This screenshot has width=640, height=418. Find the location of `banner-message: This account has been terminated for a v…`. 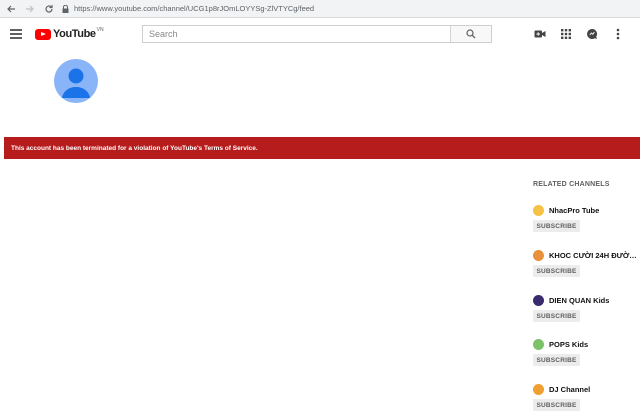

banner-message: This account has been terminated for a v… is located at coordinates (134, 148).